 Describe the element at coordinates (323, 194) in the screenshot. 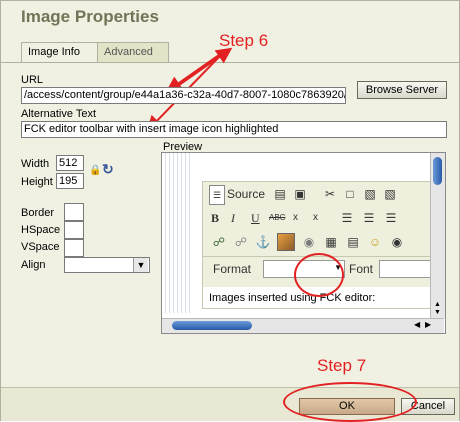

I see `toolbar-row-1: ☰ Source ▤ ▣ ✂ □ ▧ ▧` at that location.